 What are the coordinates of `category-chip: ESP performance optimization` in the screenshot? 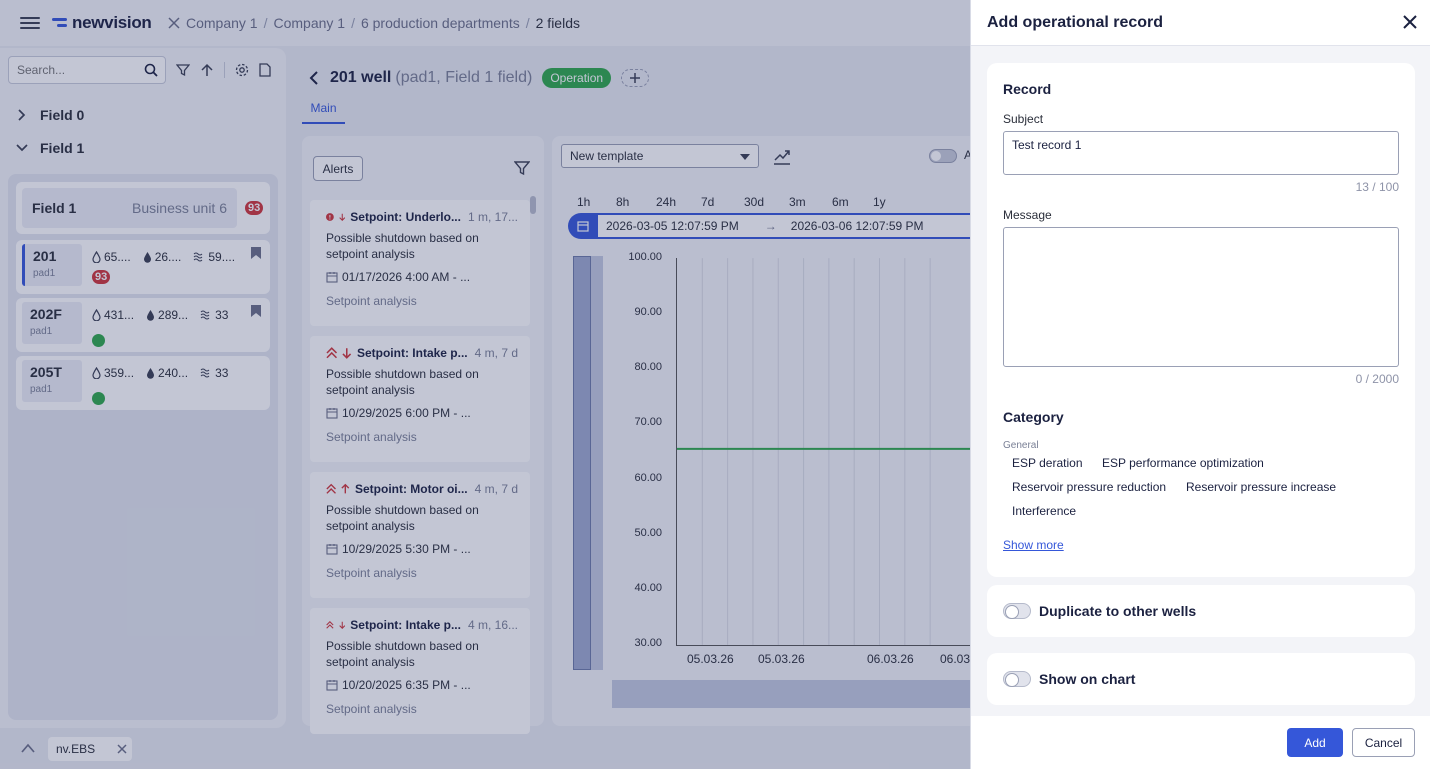 It's located at (1183, 463).